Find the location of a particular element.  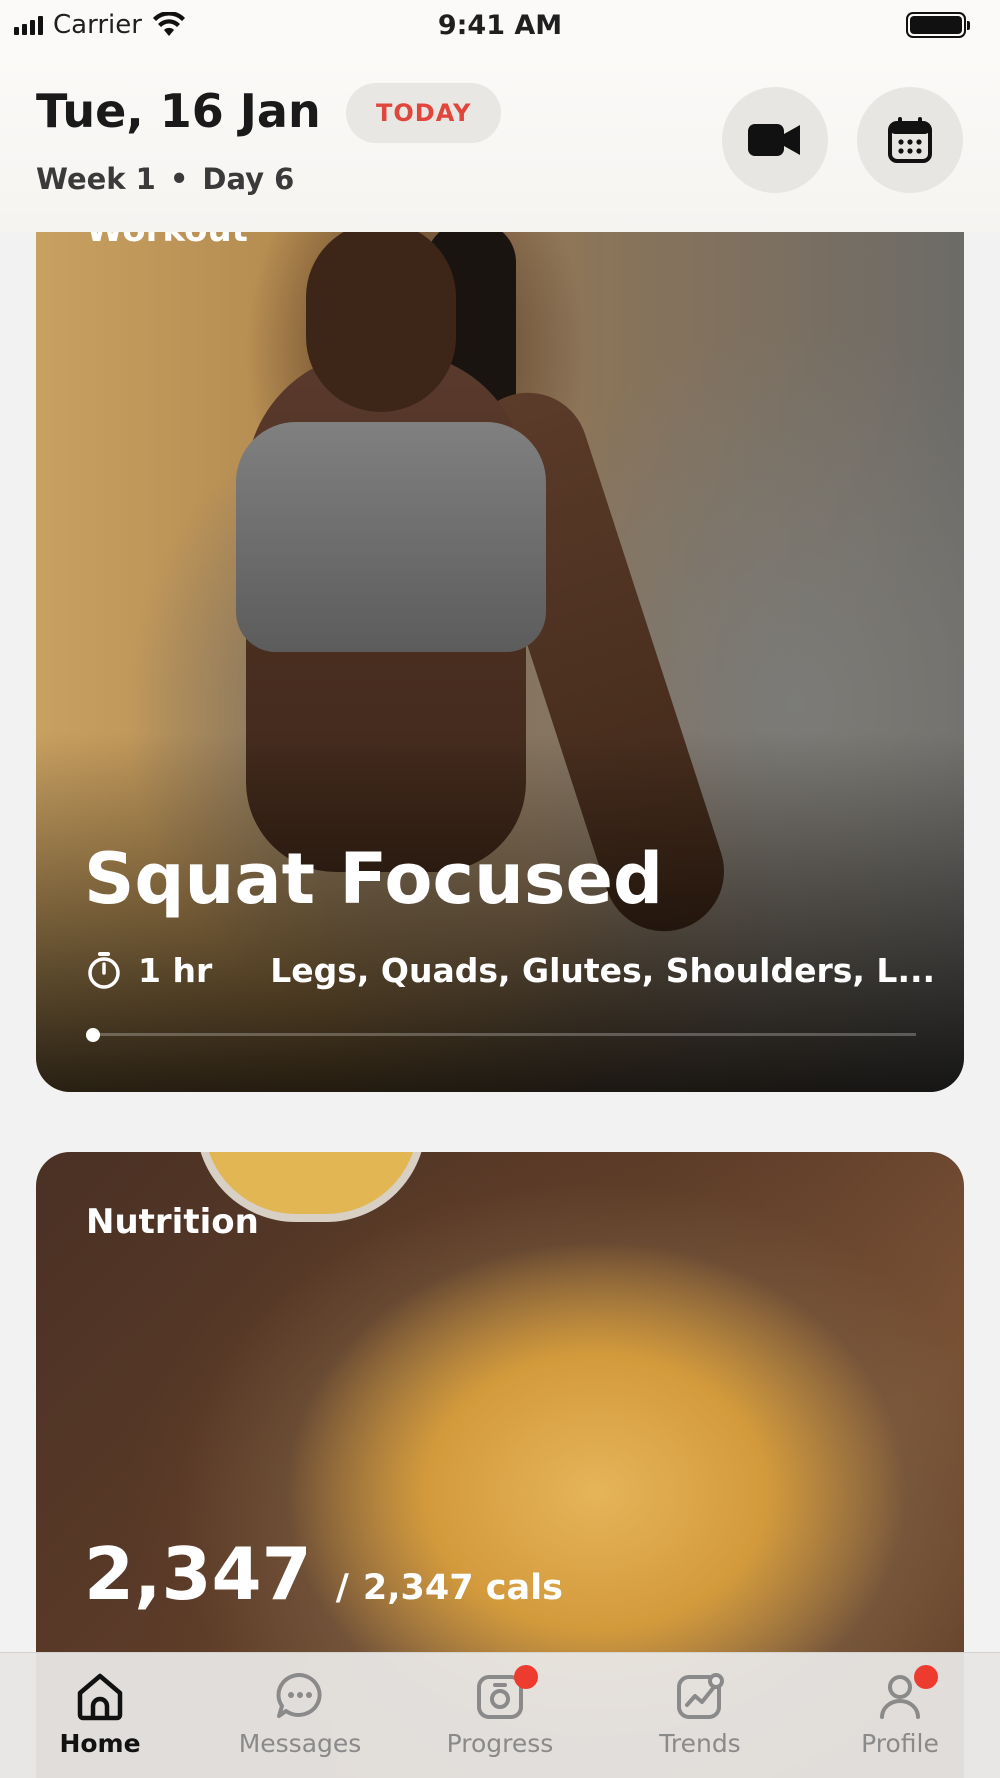

nutrition-label: Nutrition is located at coordinates (172, 1222).